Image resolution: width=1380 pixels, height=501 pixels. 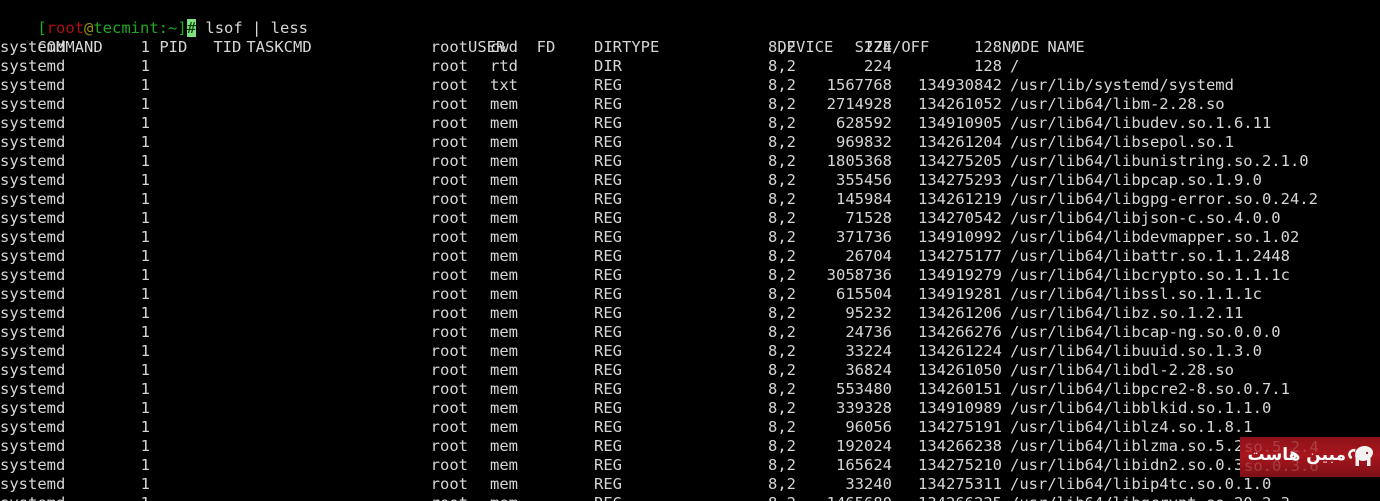 I want to click on cell-node: 134275293, so click(x=960, y=180).